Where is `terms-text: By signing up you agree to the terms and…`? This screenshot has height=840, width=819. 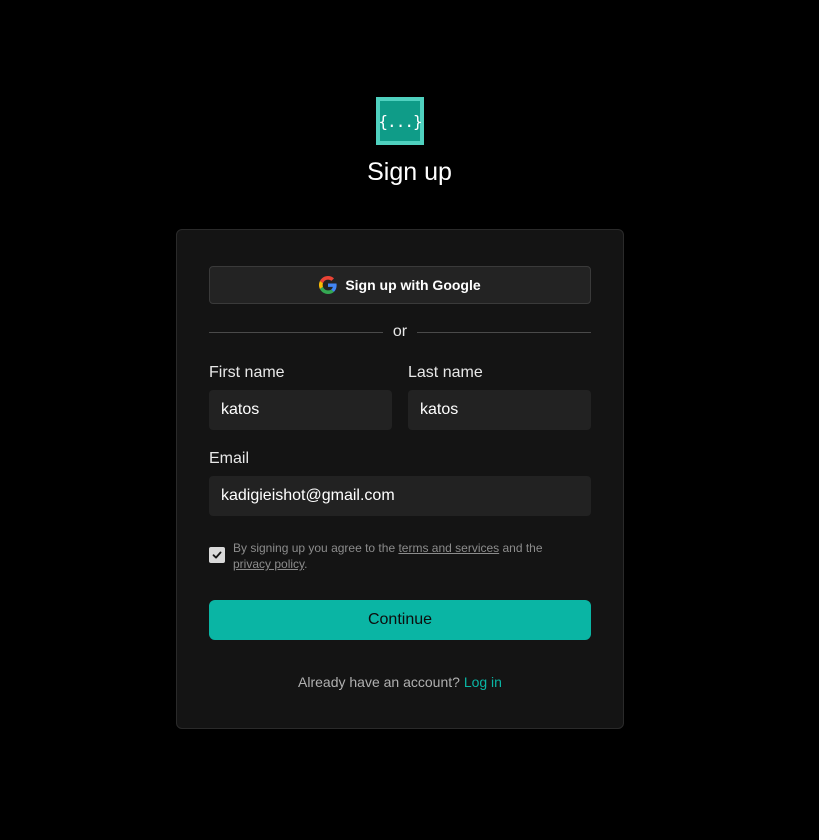 terms-text: By signing up you agree to the terms and… is located at coordinates (388, 556).